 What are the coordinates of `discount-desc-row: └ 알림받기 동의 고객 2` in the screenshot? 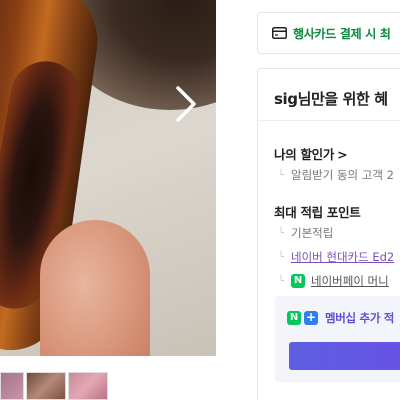 It's located at (336, 175).